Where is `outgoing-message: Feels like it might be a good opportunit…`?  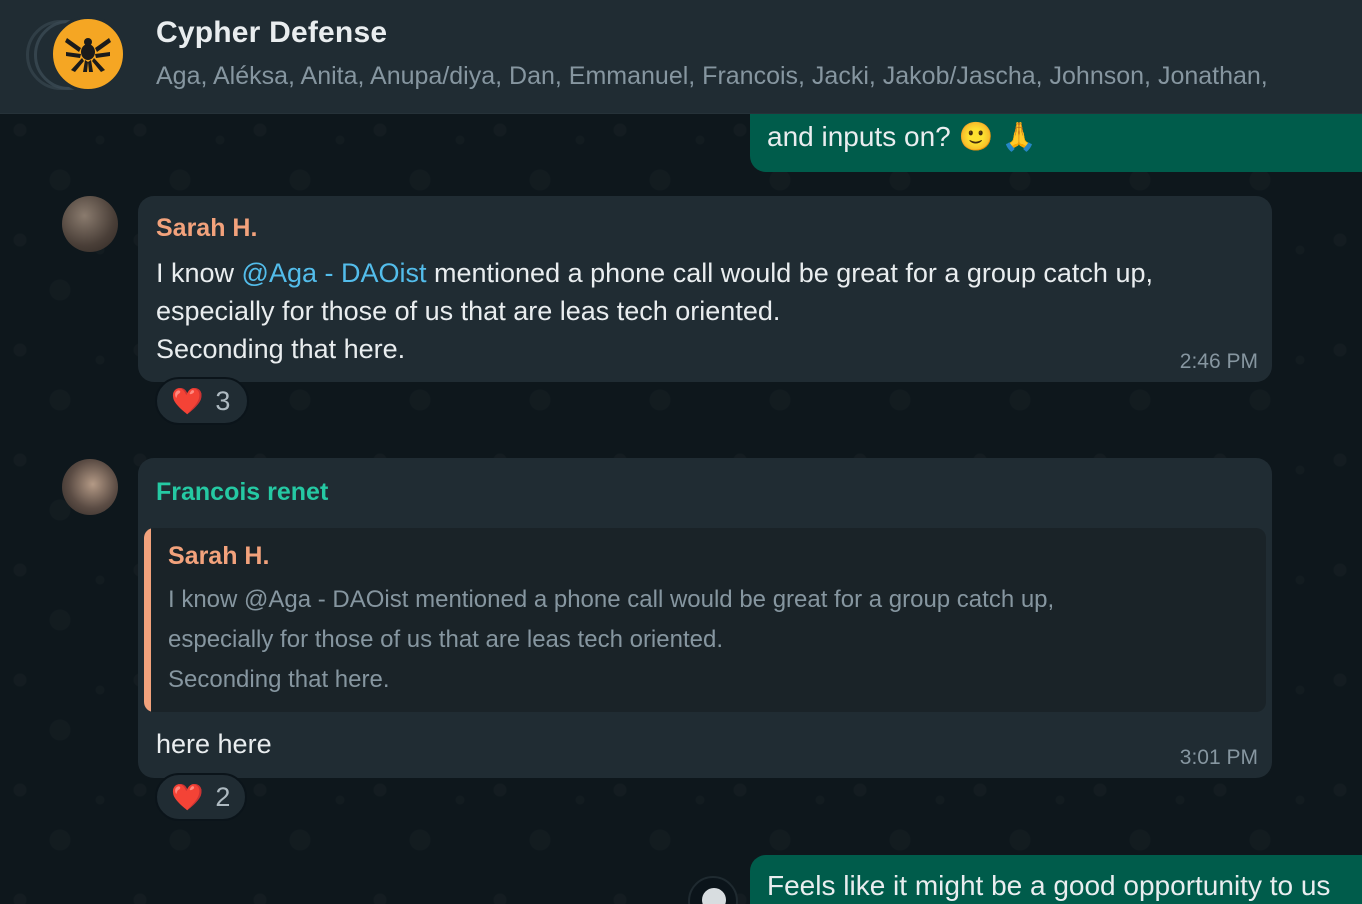
outgoing-message: Feels like it might be a good opportunit… is located at coordinates (1056, 879).